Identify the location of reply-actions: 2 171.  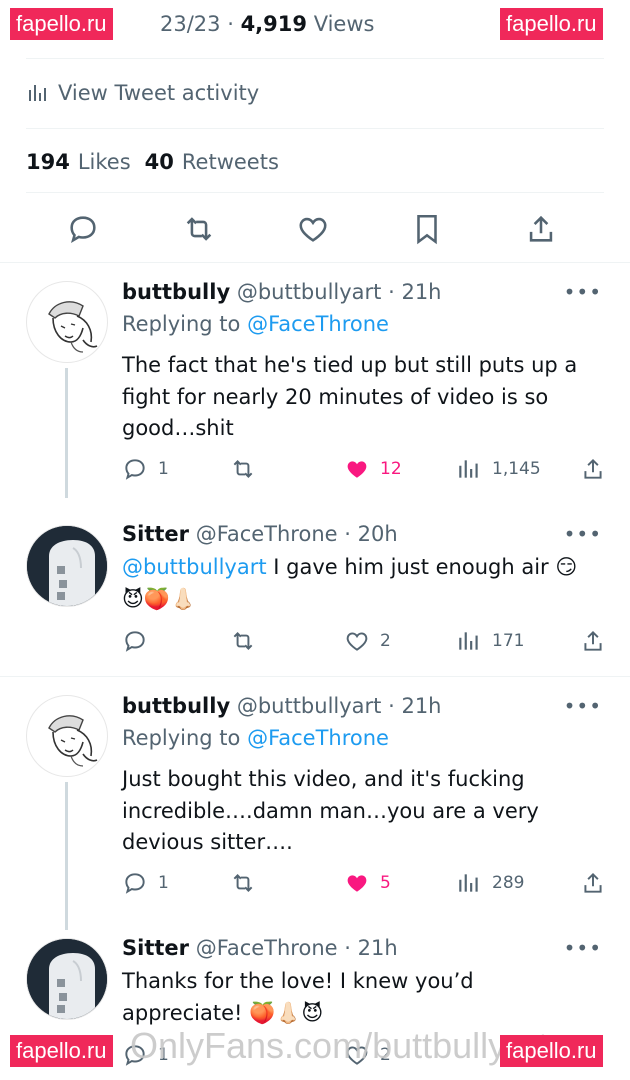
(364, 641).